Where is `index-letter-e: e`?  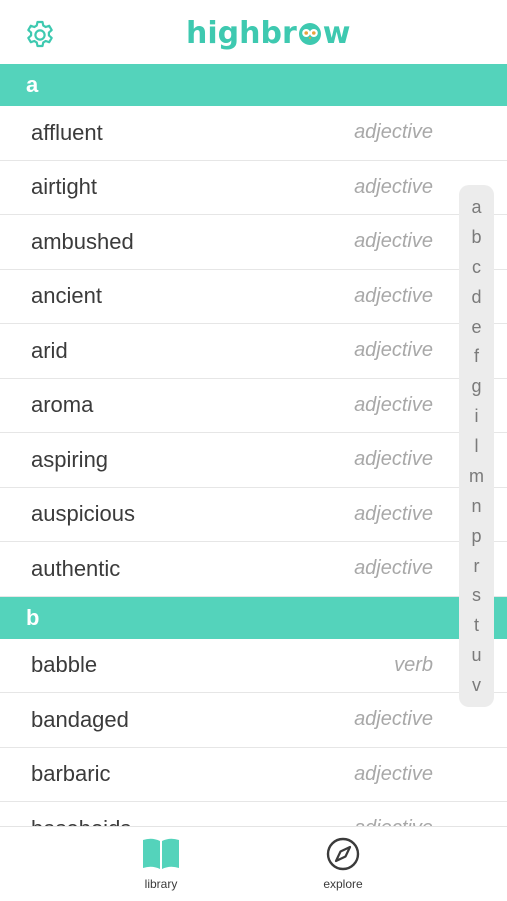 index-letter-e: e is located at coordinates (476, 327).